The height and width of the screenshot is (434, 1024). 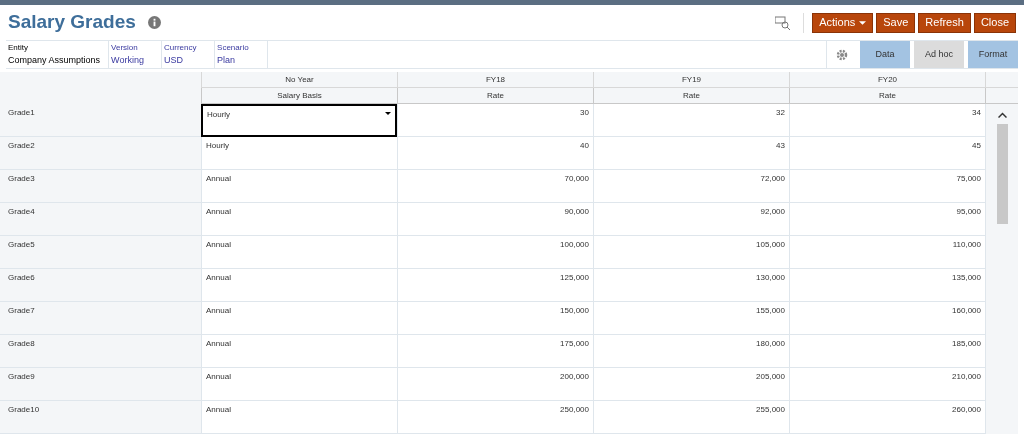 I want to click on column-header: FY20, so click(x=887, y=80).